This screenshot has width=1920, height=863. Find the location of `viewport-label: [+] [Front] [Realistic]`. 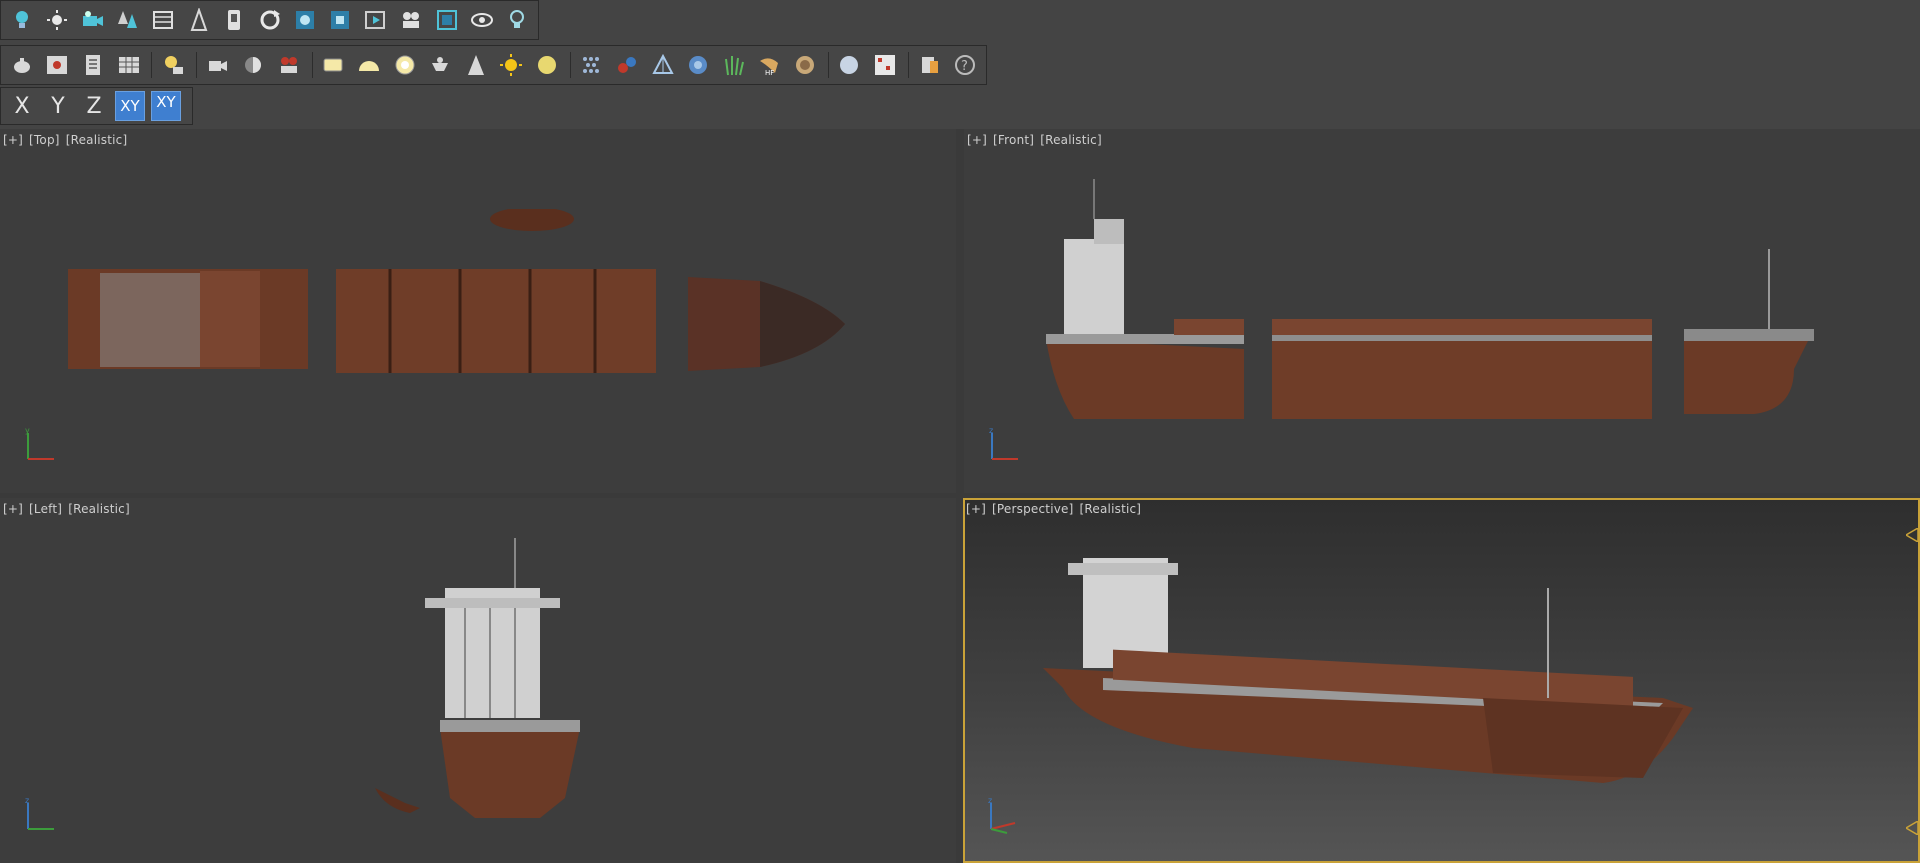

viewport-label: [+] [Front] [Realistic] is located at coordinates (1035, 140).